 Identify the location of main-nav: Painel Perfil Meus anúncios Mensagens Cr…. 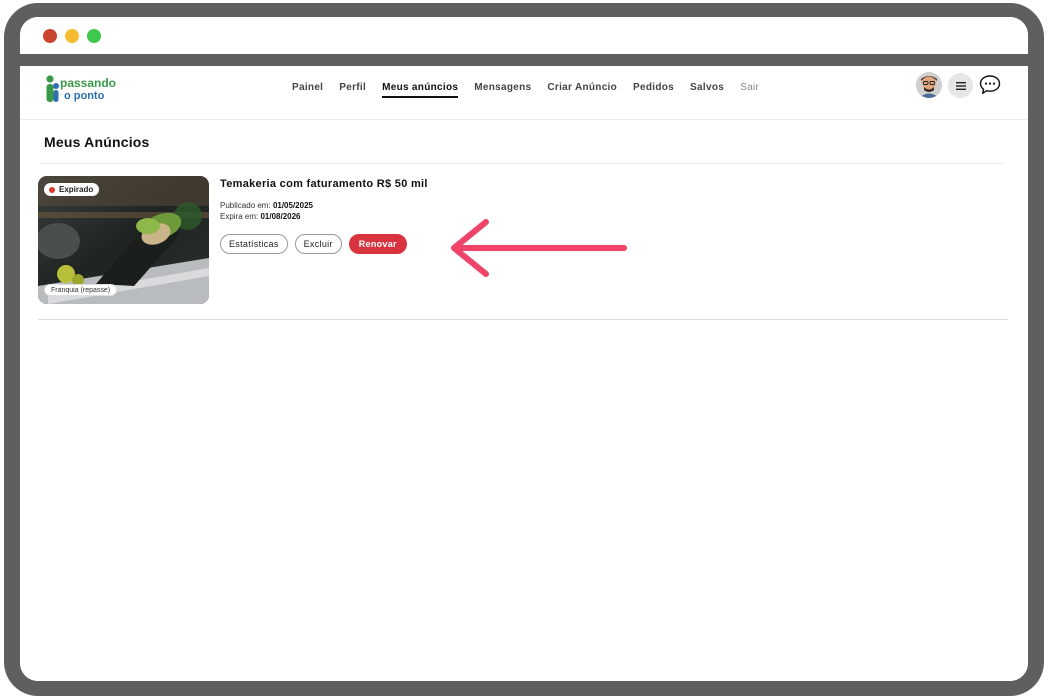
(533, 90).